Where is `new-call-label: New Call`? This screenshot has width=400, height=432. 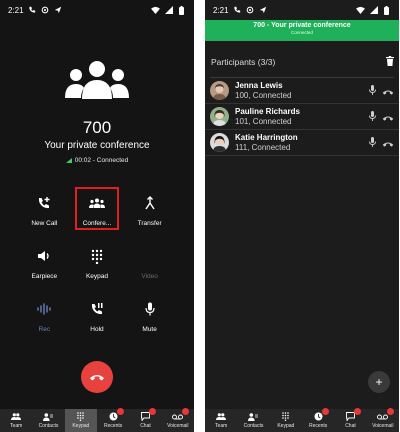 new-call-label: New Call is located at coordinates (44, 223).